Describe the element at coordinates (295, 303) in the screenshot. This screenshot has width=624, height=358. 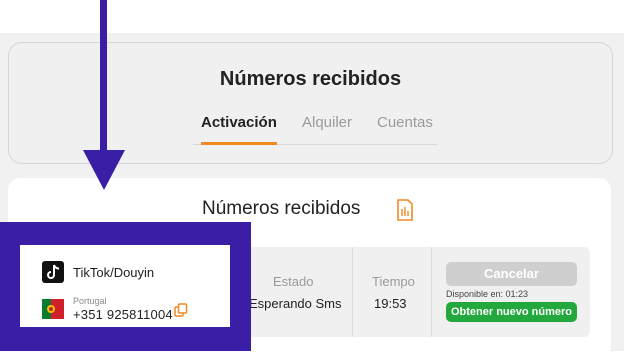
I see `status-value: Esperando Sms` at that location.